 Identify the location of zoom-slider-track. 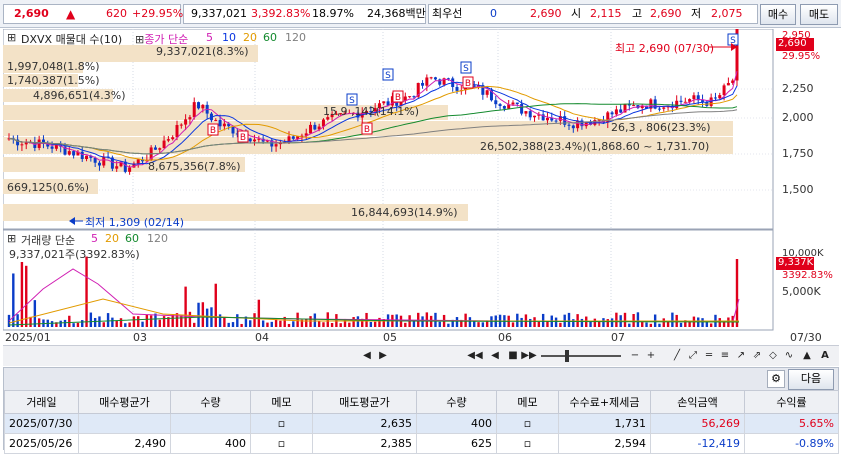
(581, 356).